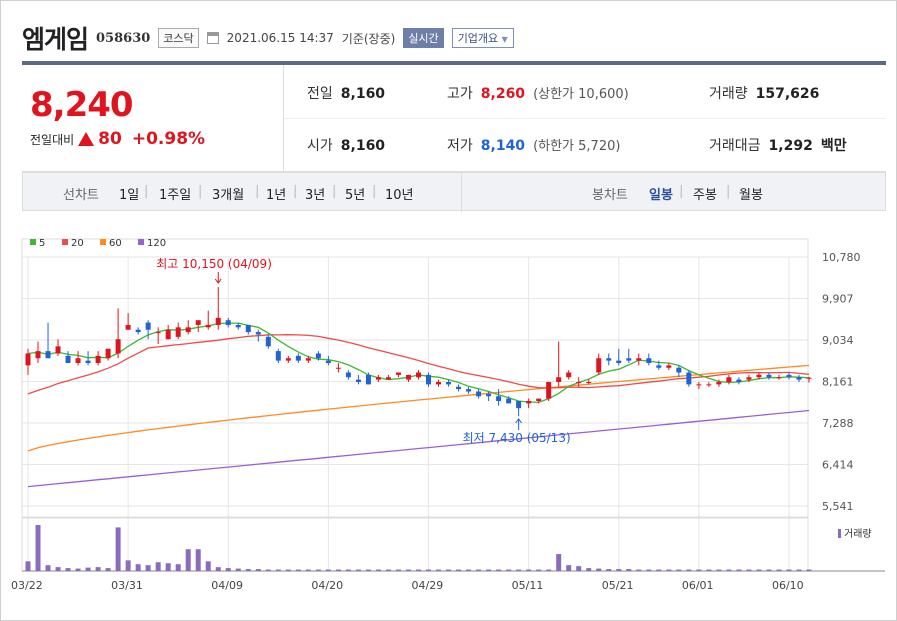  What do you see at coordinates (415, 544) in the screenshot?
I see `volume-panel-border` at bounding box center [415, 544].